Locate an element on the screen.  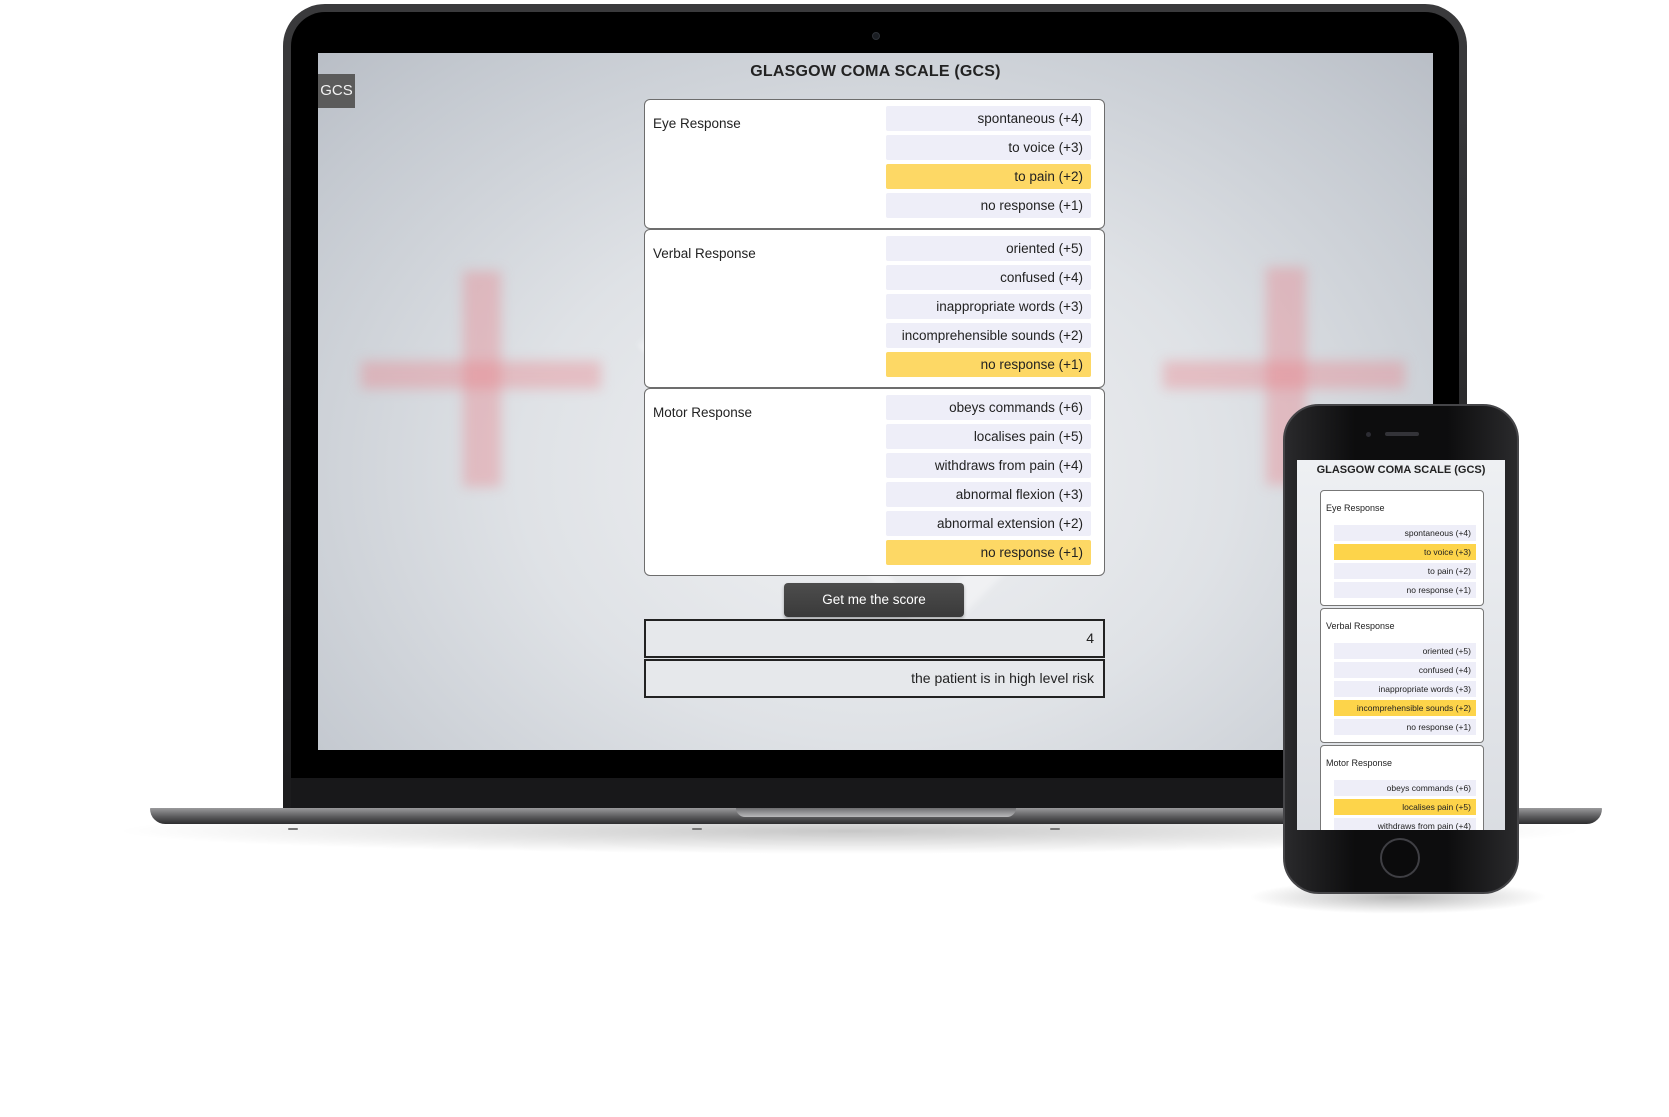
phone-response-group-label: Eye Response is located at coordinates (1355, 508).